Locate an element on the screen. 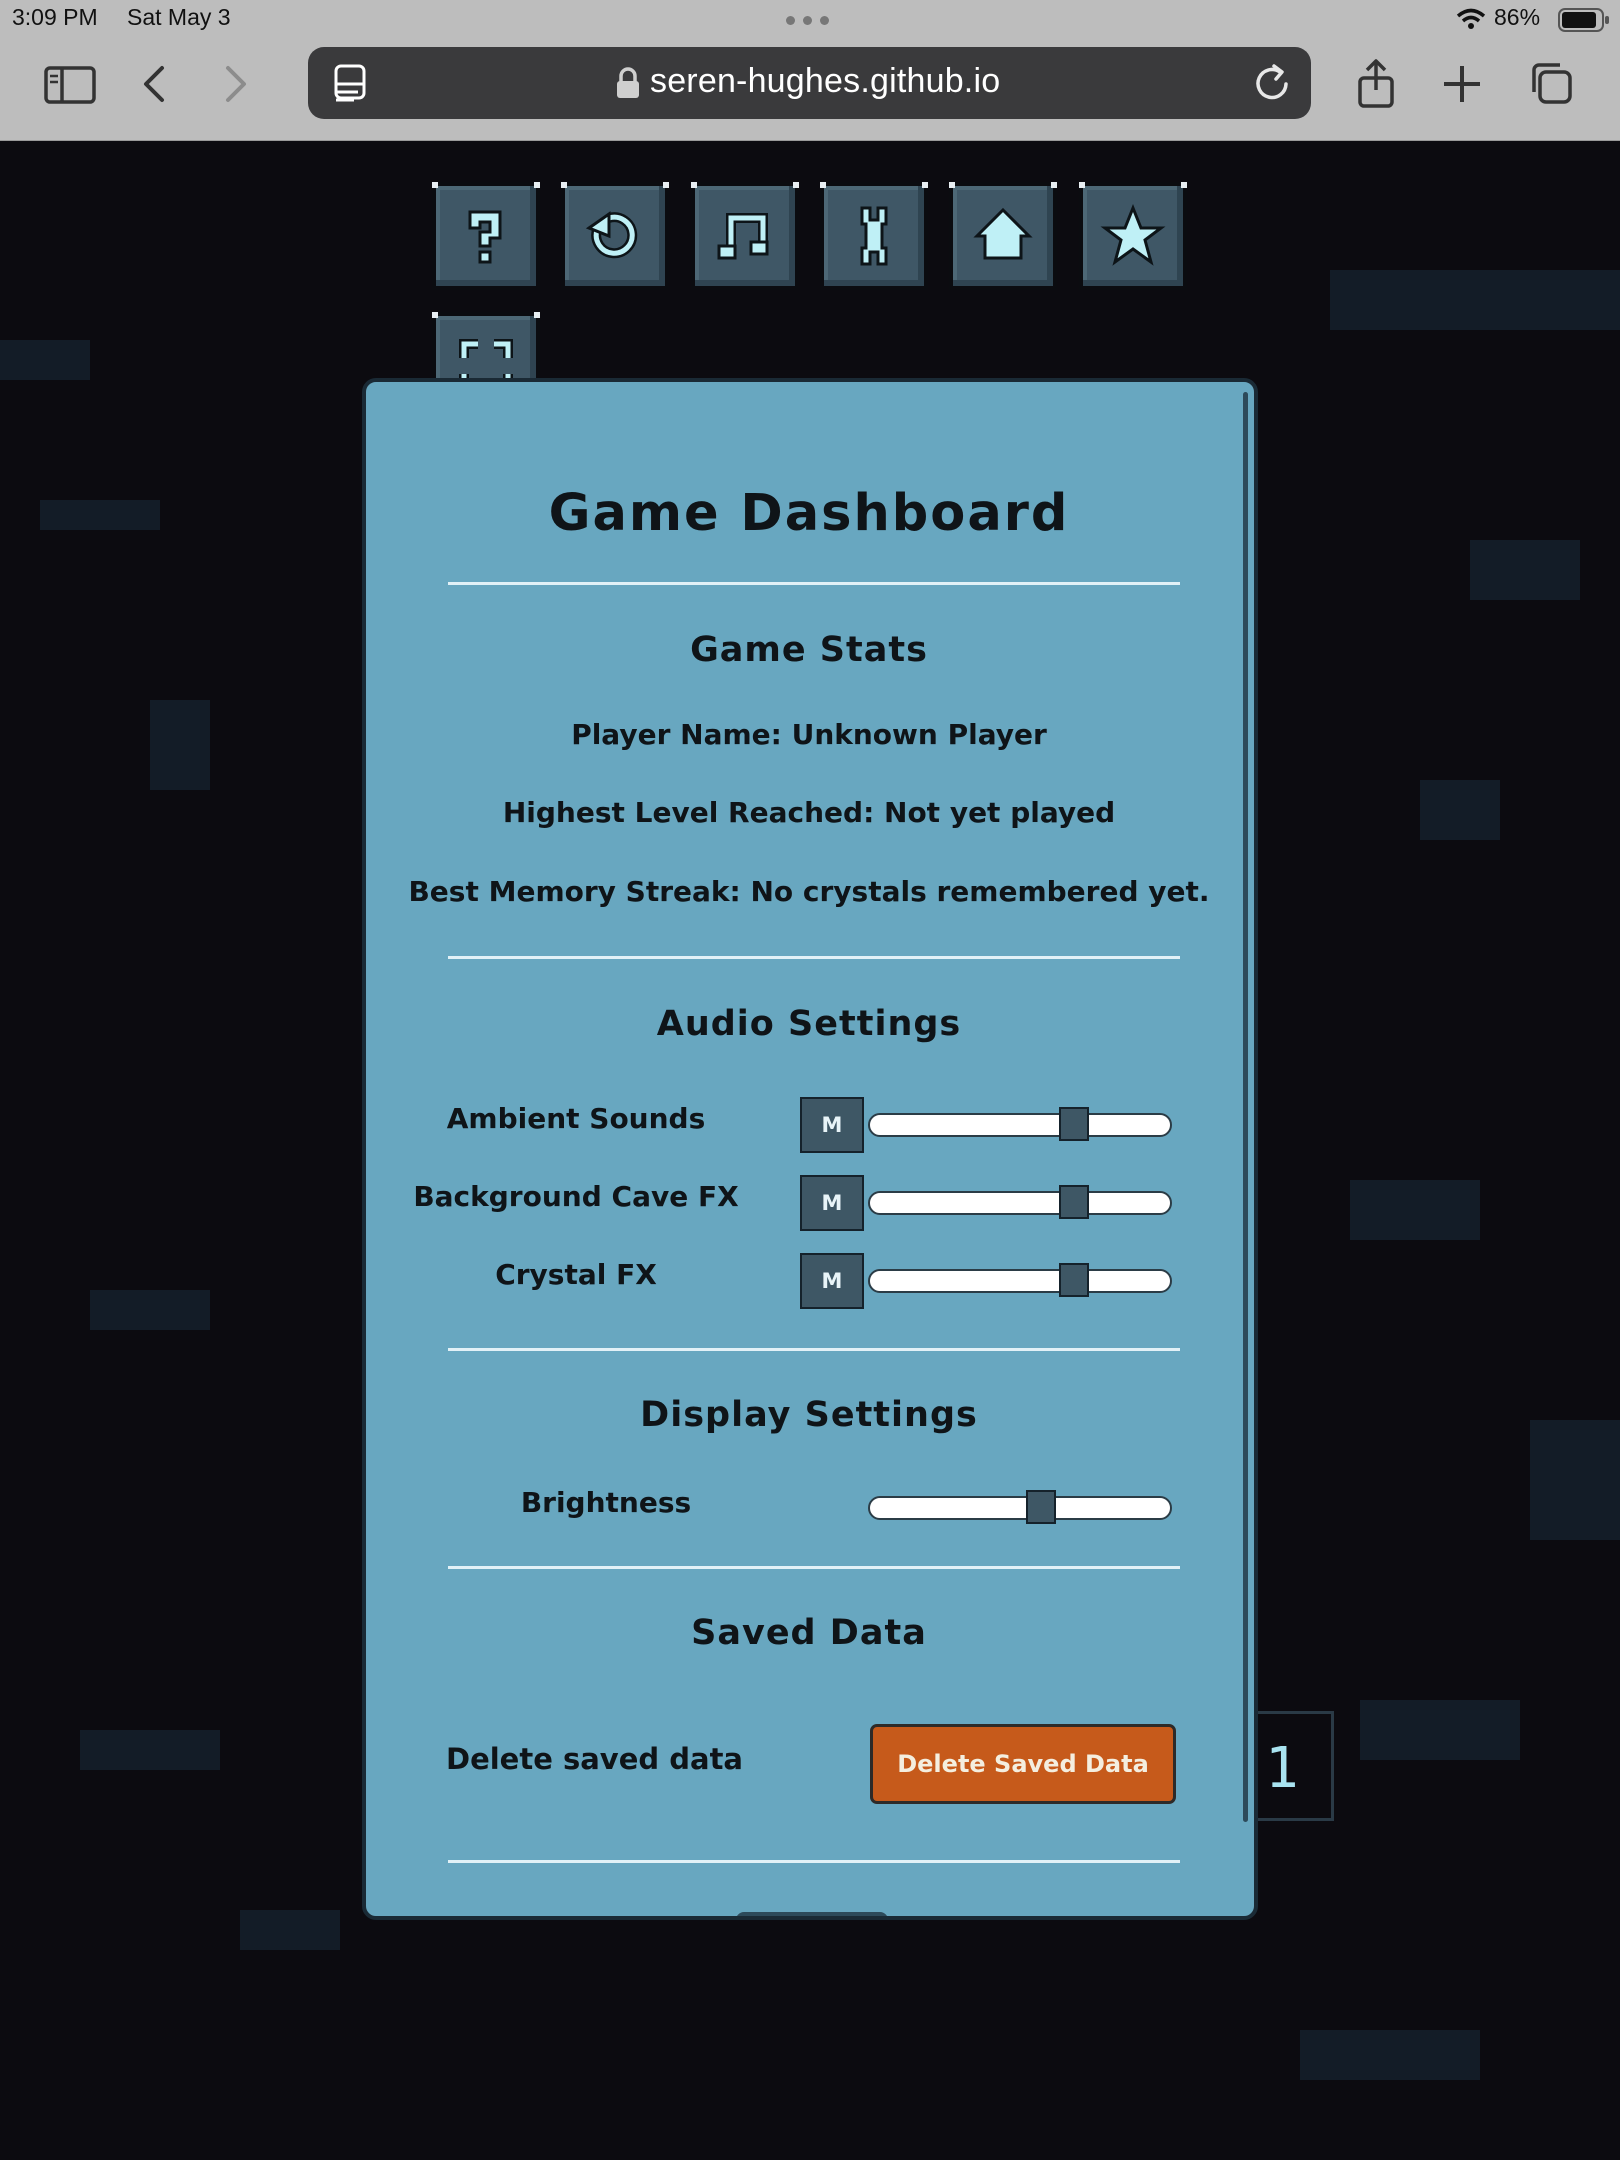 The width and height of the screenshot is (1620, 2160). music-button is located at coordinates (745, 236).